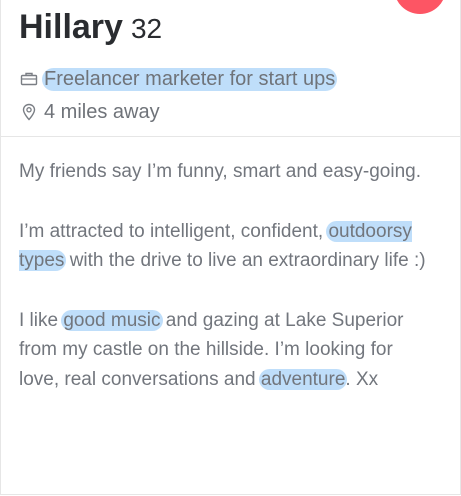 This screenshot has width=461, height=496. Describe the element at coordinates (71, 27) in the screenshot. I see `profile-name: Hillary` at that location.